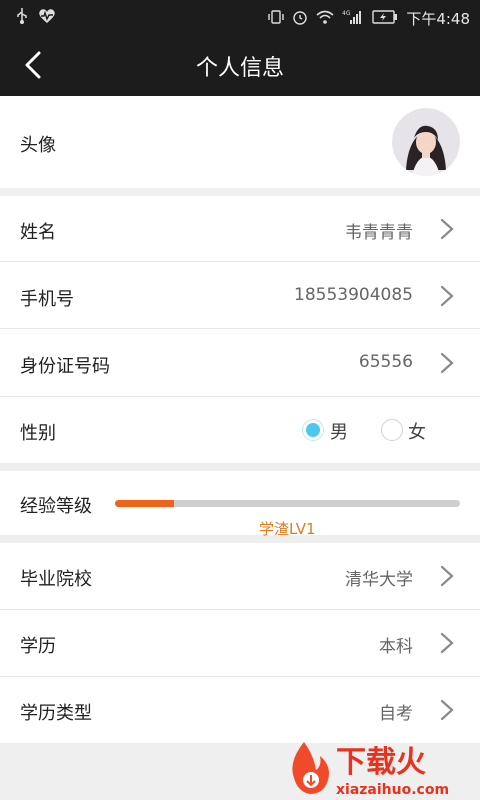 This screenshot has width=480, height=800. Describe the element at coordinates (385, 362) in the screenshot. I see `id-number-value: 65556` at that location.